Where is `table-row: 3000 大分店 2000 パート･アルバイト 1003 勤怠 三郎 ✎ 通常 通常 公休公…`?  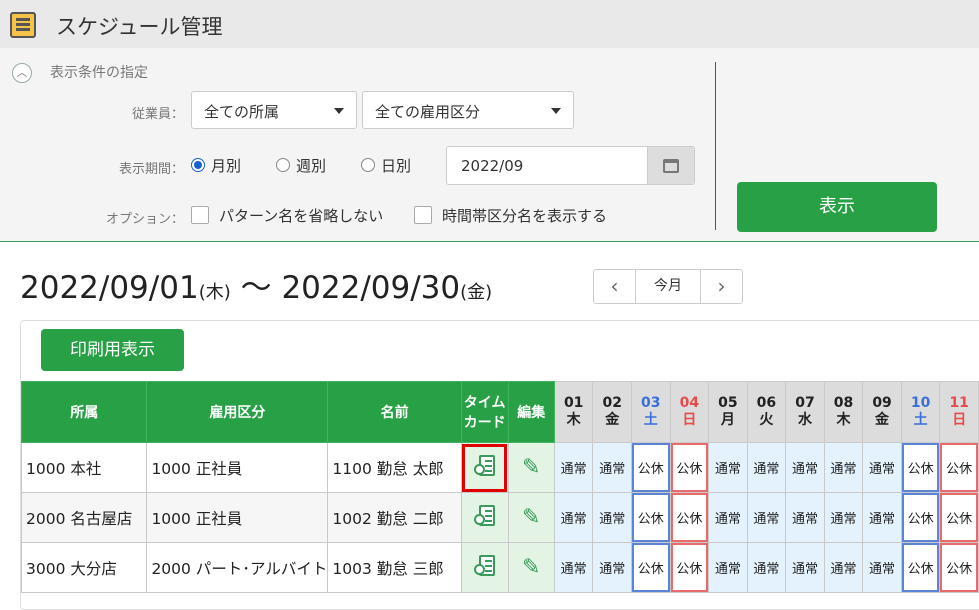 table-row: 3000 大分店 2000 パート･アルバイト 1003 勤怠 三郎 ✎ 通常 通常 公休公… is located at coordinates (499, 567).